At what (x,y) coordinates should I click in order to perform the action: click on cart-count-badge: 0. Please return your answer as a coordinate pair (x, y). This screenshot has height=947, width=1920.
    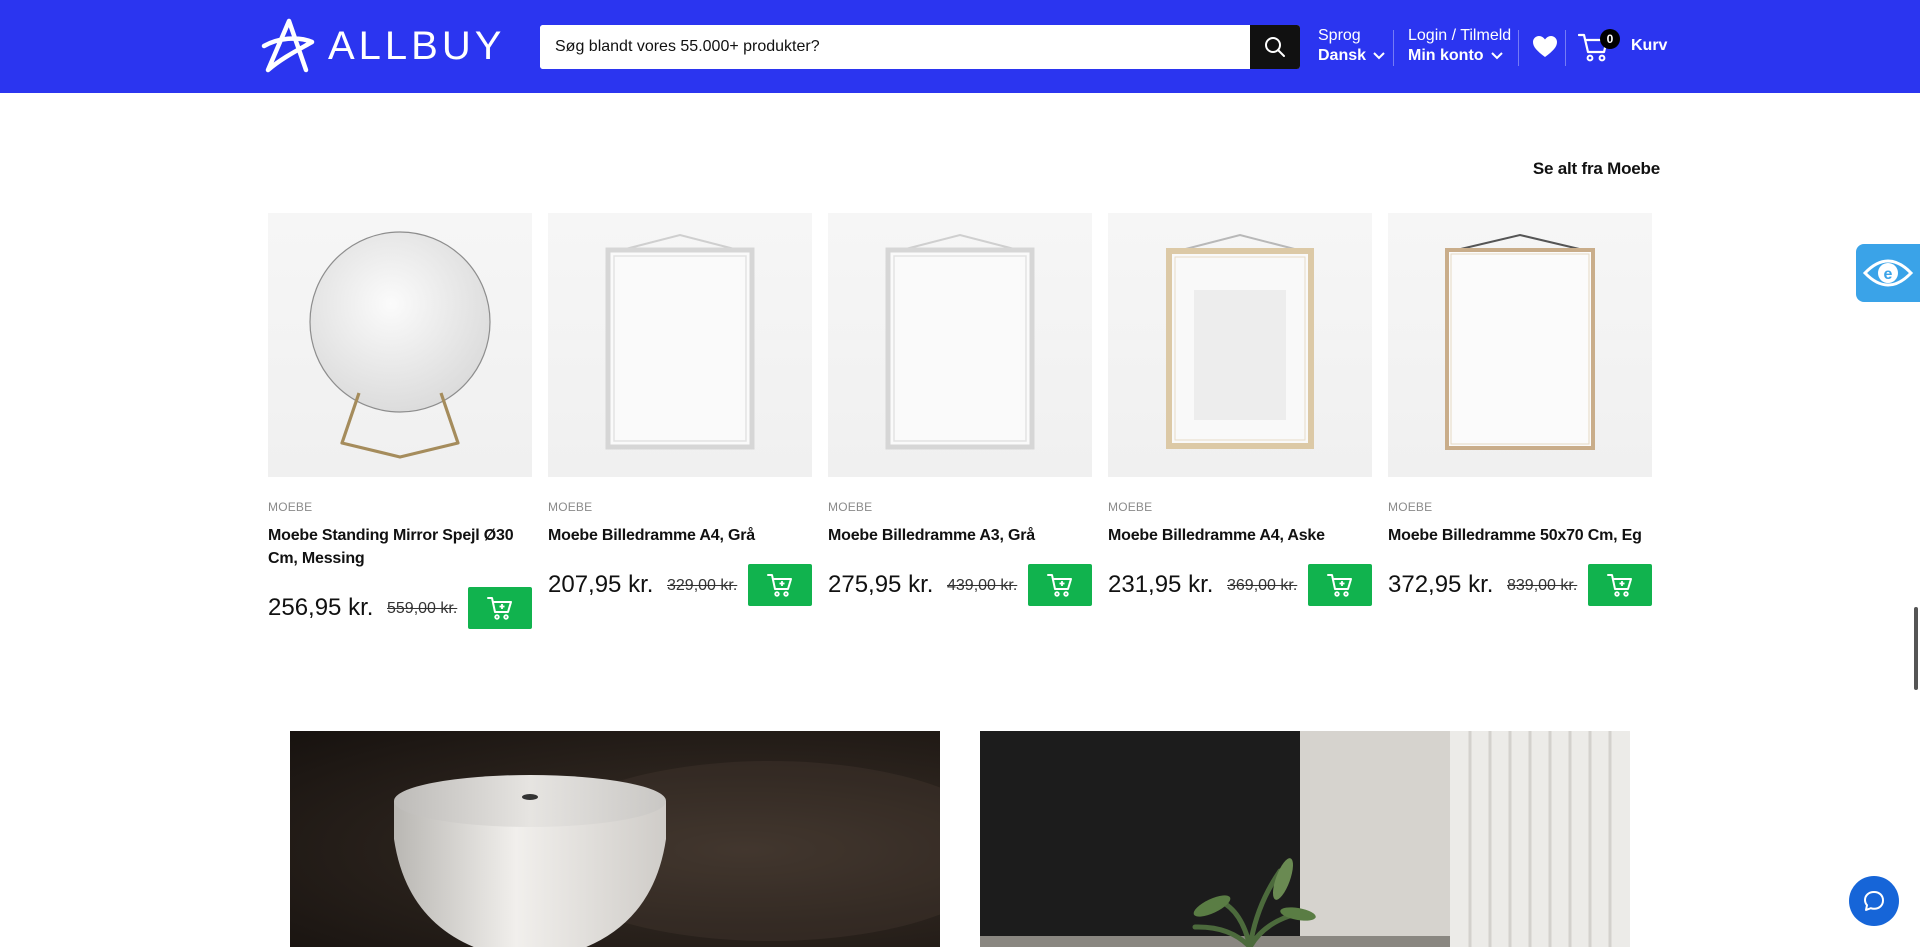
    Looking at the image, I should click on (1610, 39).